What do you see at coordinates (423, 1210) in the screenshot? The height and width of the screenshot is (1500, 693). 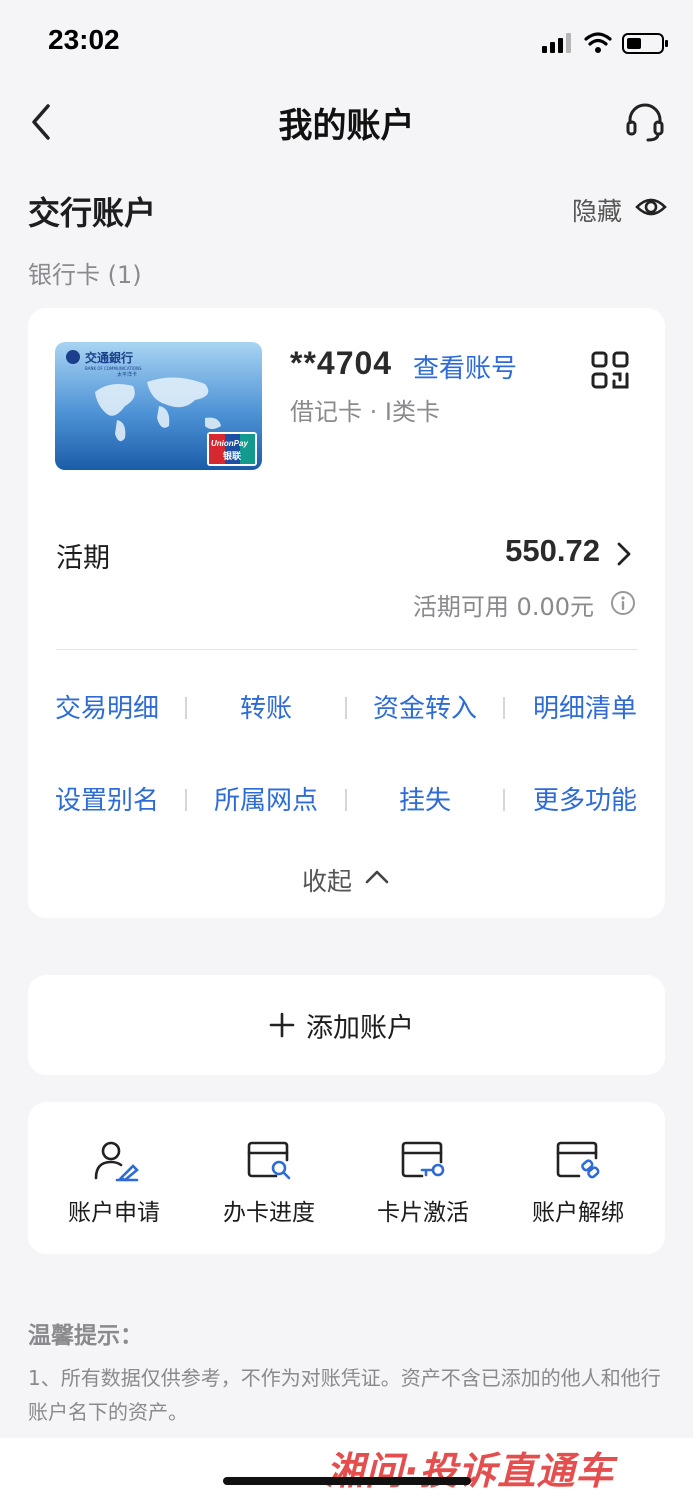 I see `card-activation-label: 卡片激活` at bounding box center [423, 1210].